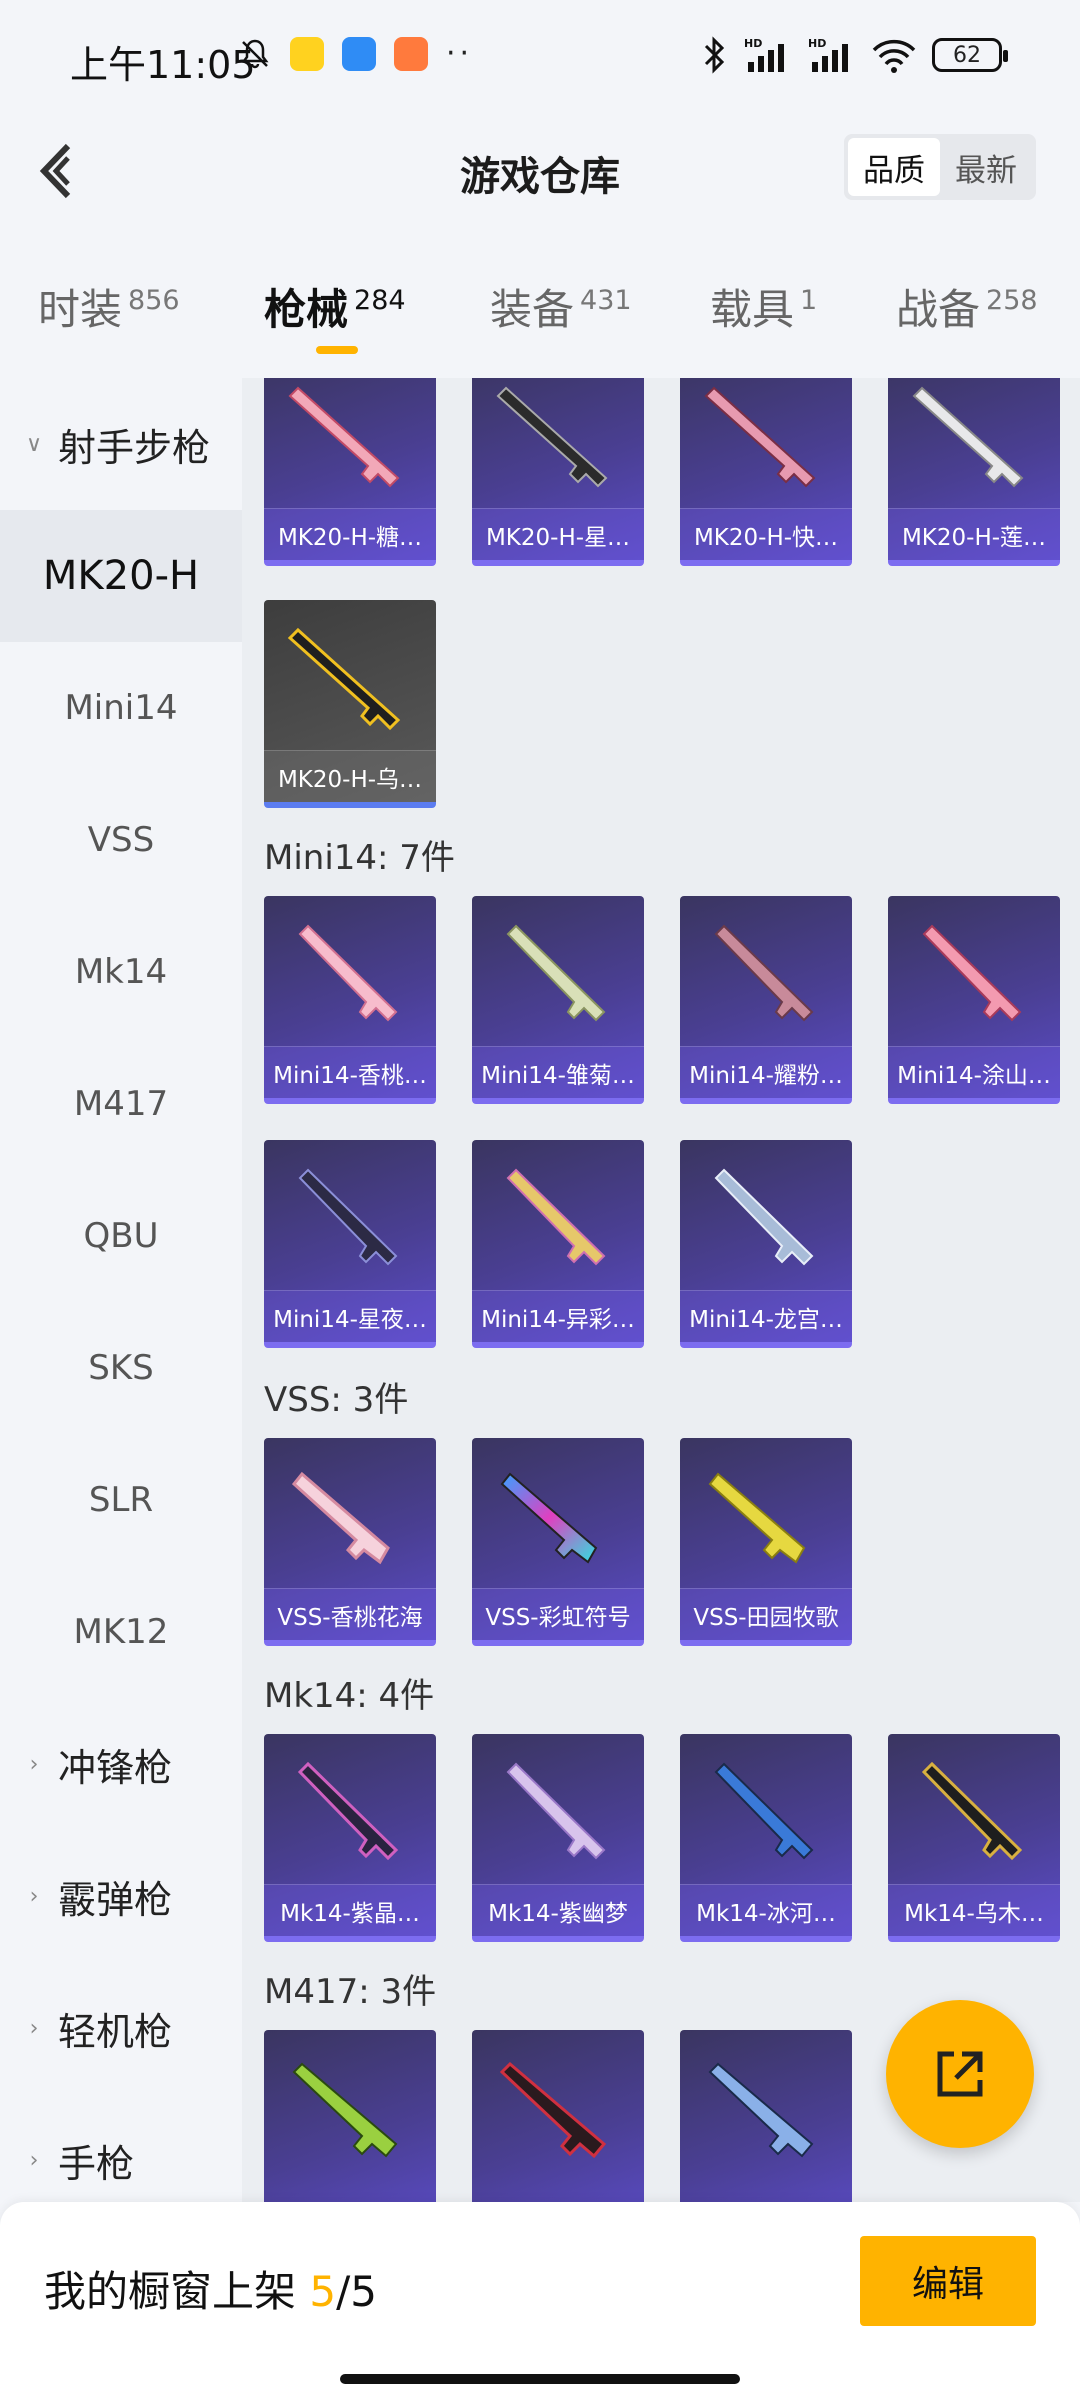 This screenshot has width=1080, height=2400. What do you see at coordinates (34, 444) in the screenshot?
I see `chevron-down-icon: ∨` at bounding box center [34, 444].